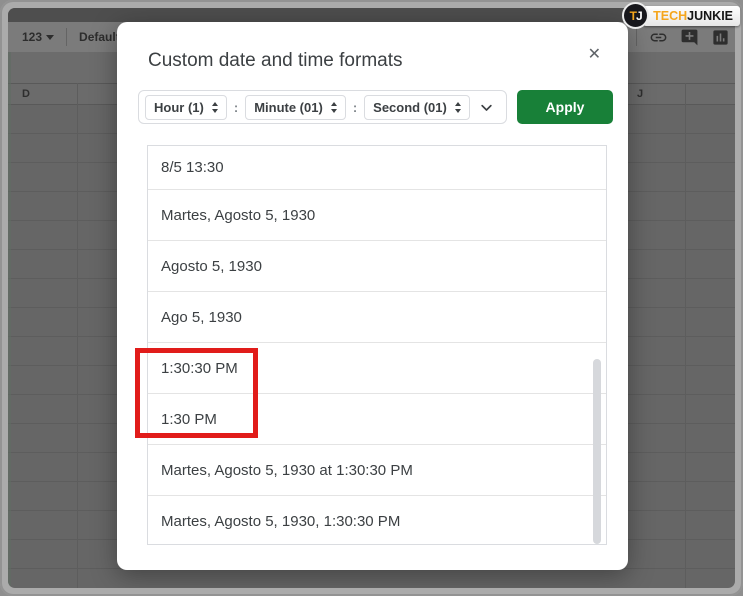 The image size is (743, 596). What do you see at coordinates (377, 215) in the screenshot?
I see `format-list-item: Martes, Agosto 5, 1930` at bounding box center [377, 215].